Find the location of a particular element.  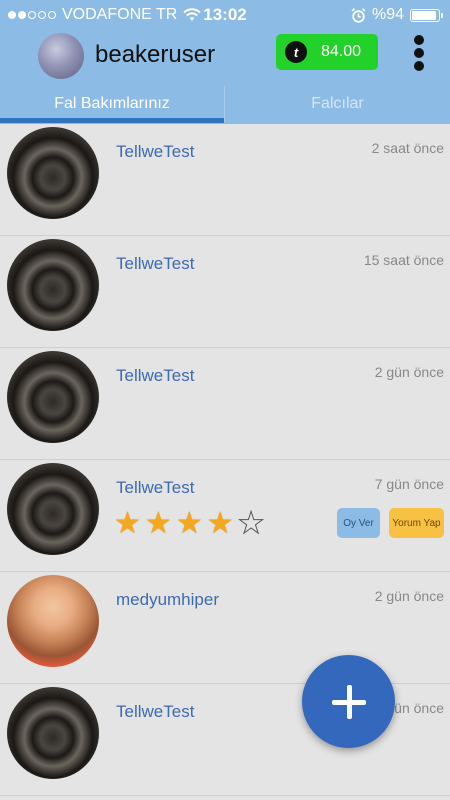

battery-fill is located at coordinates (424, 15).